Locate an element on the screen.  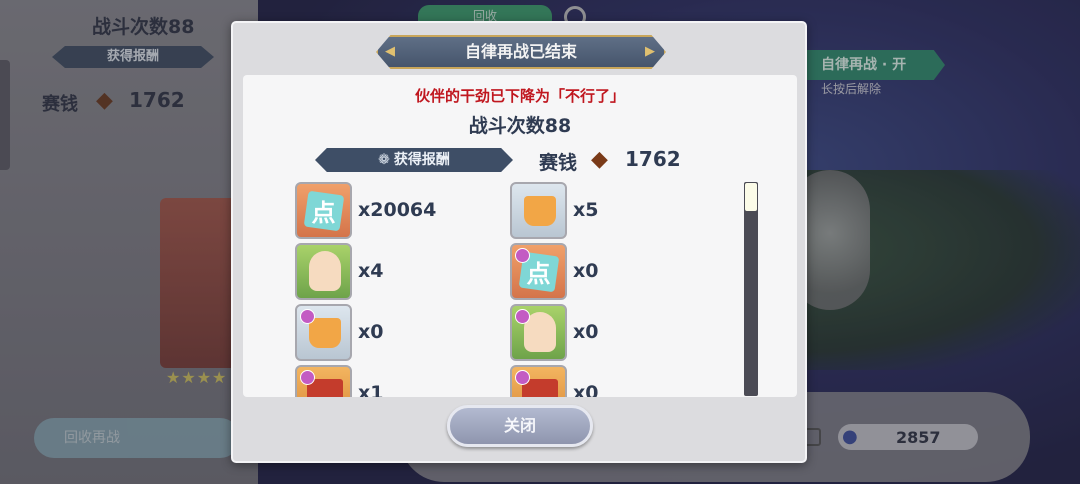
battle-count: 战斗次数88 is located at coordinates (520, 126).